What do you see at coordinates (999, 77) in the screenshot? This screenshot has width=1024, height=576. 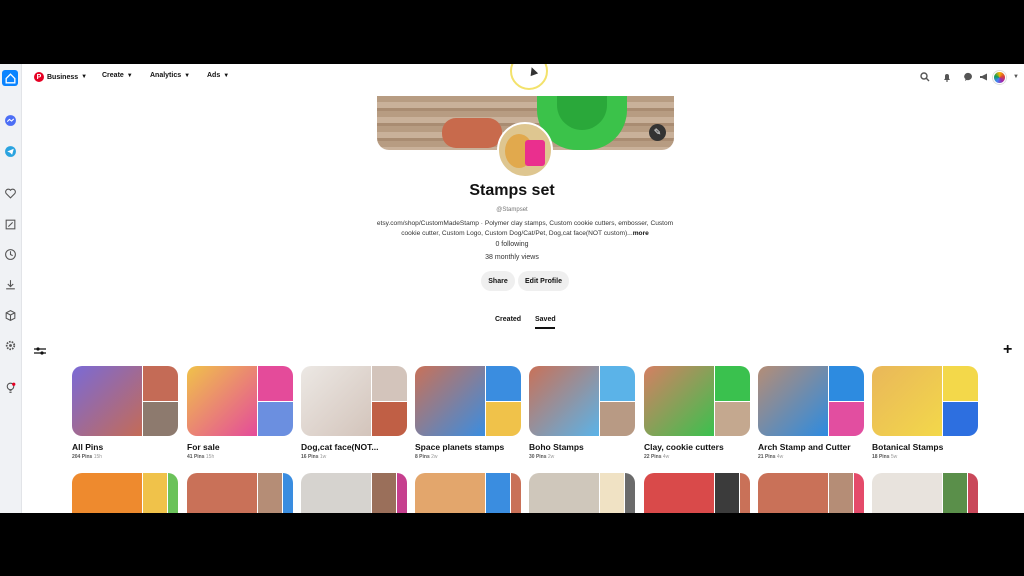 I see `account-avatar` at bounding box center [999, 77].